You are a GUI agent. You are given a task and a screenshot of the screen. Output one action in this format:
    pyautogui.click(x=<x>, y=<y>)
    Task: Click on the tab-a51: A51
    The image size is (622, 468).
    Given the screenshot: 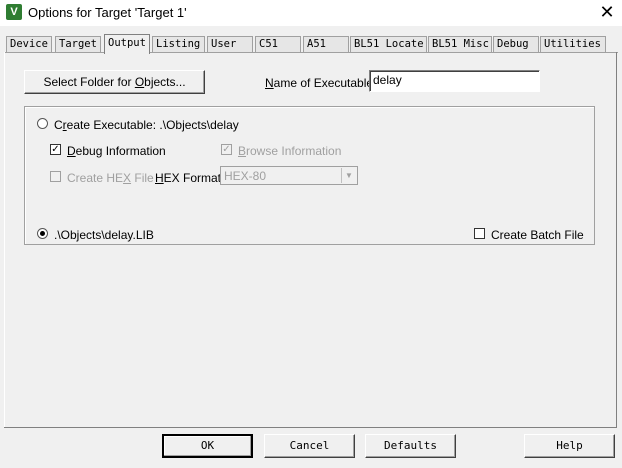 What is the action you would take?
    pyautogui.click(x=326, y=44)
    